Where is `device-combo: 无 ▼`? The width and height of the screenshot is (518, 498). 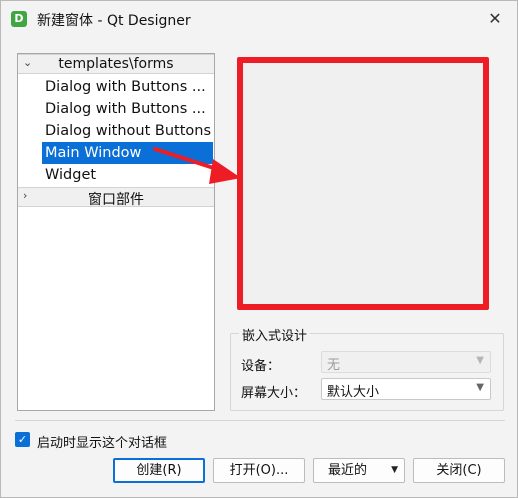 device-combo: 无 ▼ is located at coordinates (406, 362).